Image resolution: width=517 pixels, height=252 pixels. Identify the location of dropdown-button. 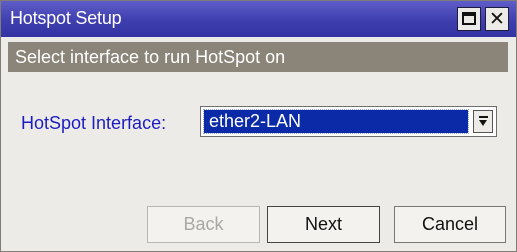
(483, 121).